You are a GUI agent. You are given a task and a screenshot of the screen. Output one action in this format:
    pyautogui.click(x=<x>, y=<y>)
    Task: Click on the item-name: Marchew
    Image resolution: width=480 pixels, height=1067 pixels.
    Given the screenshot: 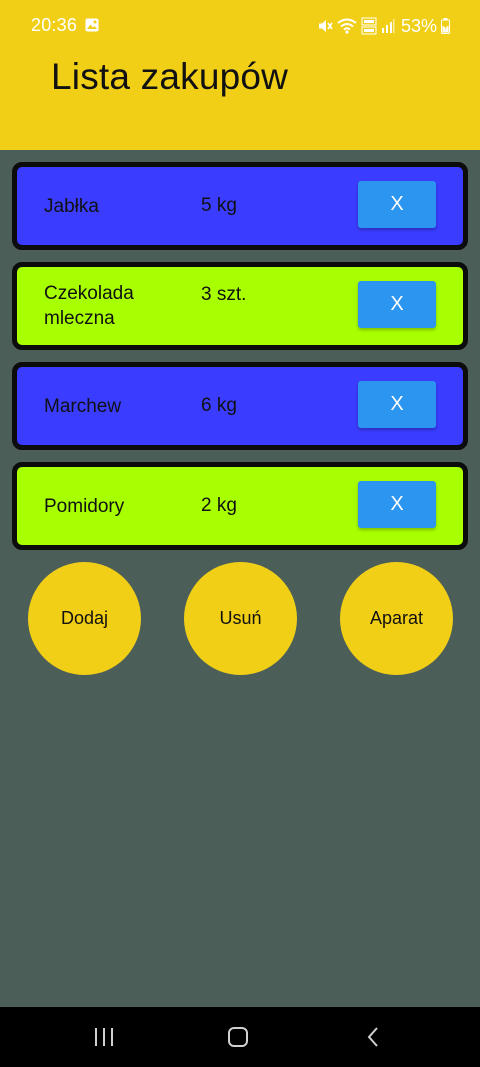 What is the action you would take?
    pyautogui.click(x=83, y=406)
    